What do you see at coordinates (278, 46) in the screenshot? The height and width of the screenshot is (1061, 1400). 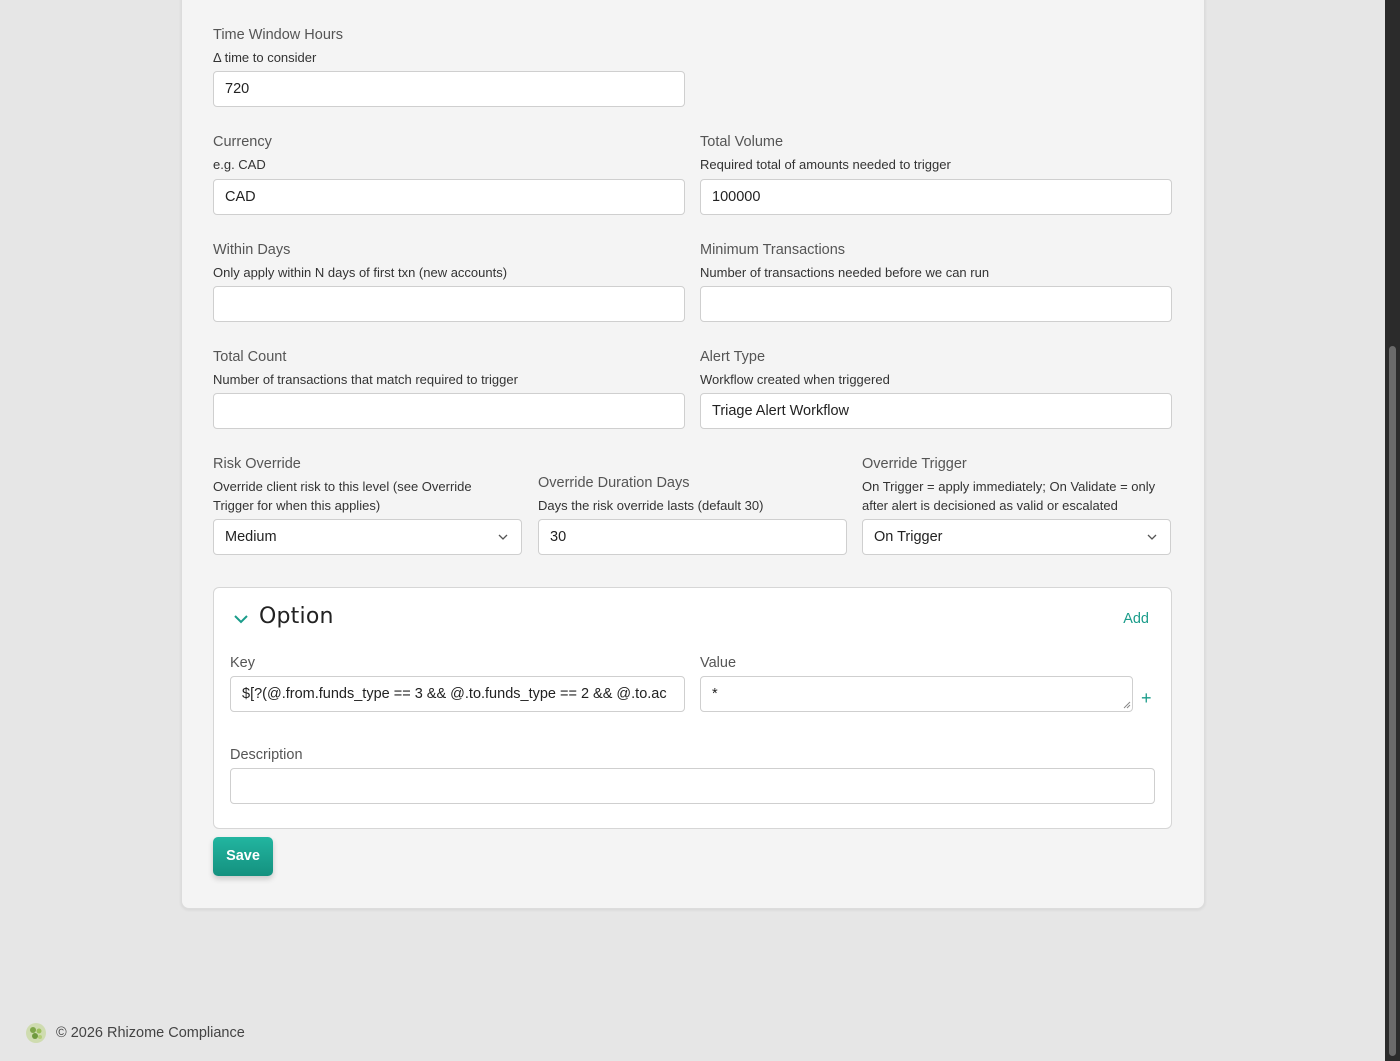 I see `time-window-field: Time Window Hours Δ time to consider` at bounding box center [278, 46].